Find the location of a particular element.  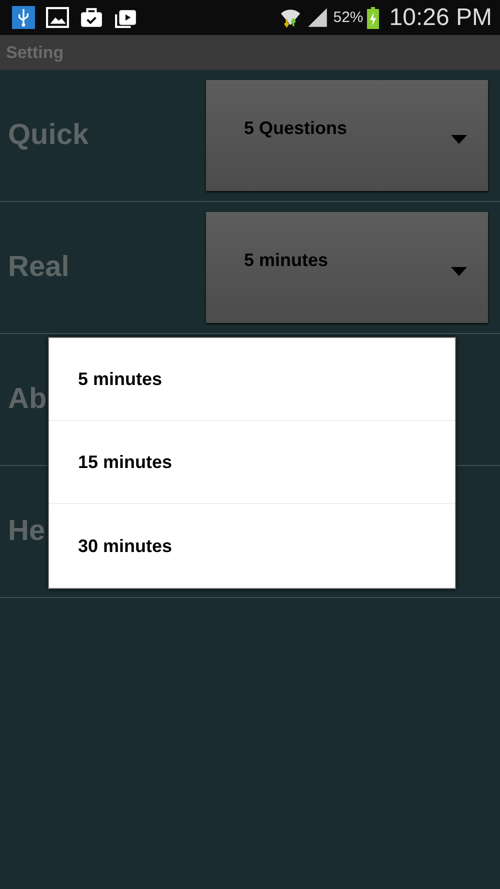

signal-icon is located at coordinates (318, 17).